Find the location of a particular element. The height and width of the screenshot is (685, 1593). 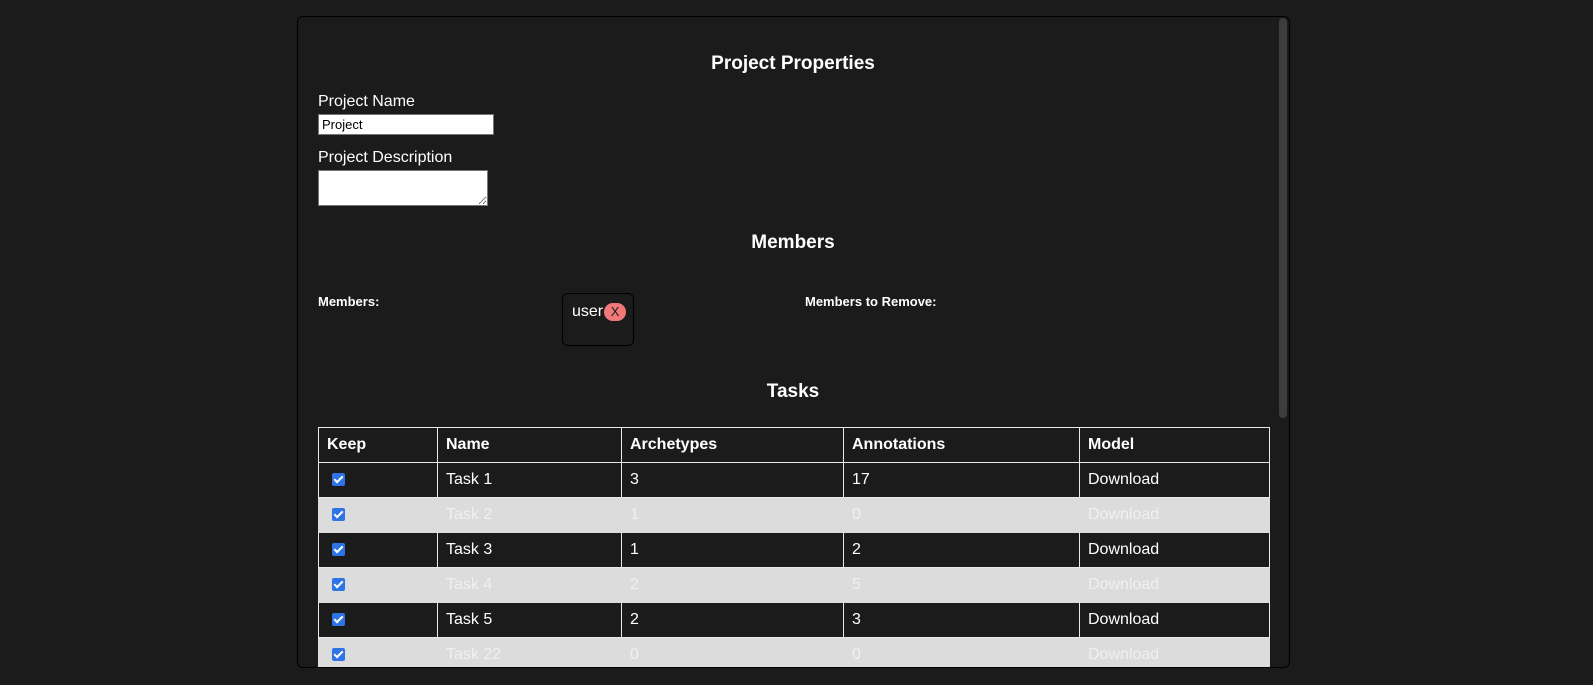

archetypes-cell: 3 is located at coordinates (732, 480).